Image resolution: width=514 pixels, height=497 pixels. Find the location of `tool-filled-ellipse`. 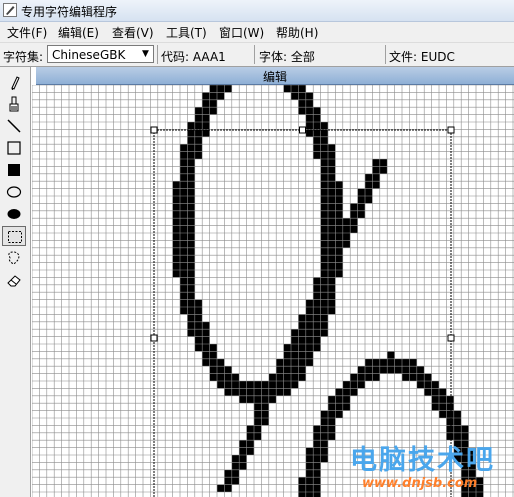

tool-filled-ellipse is located at coordinates (14, 214).